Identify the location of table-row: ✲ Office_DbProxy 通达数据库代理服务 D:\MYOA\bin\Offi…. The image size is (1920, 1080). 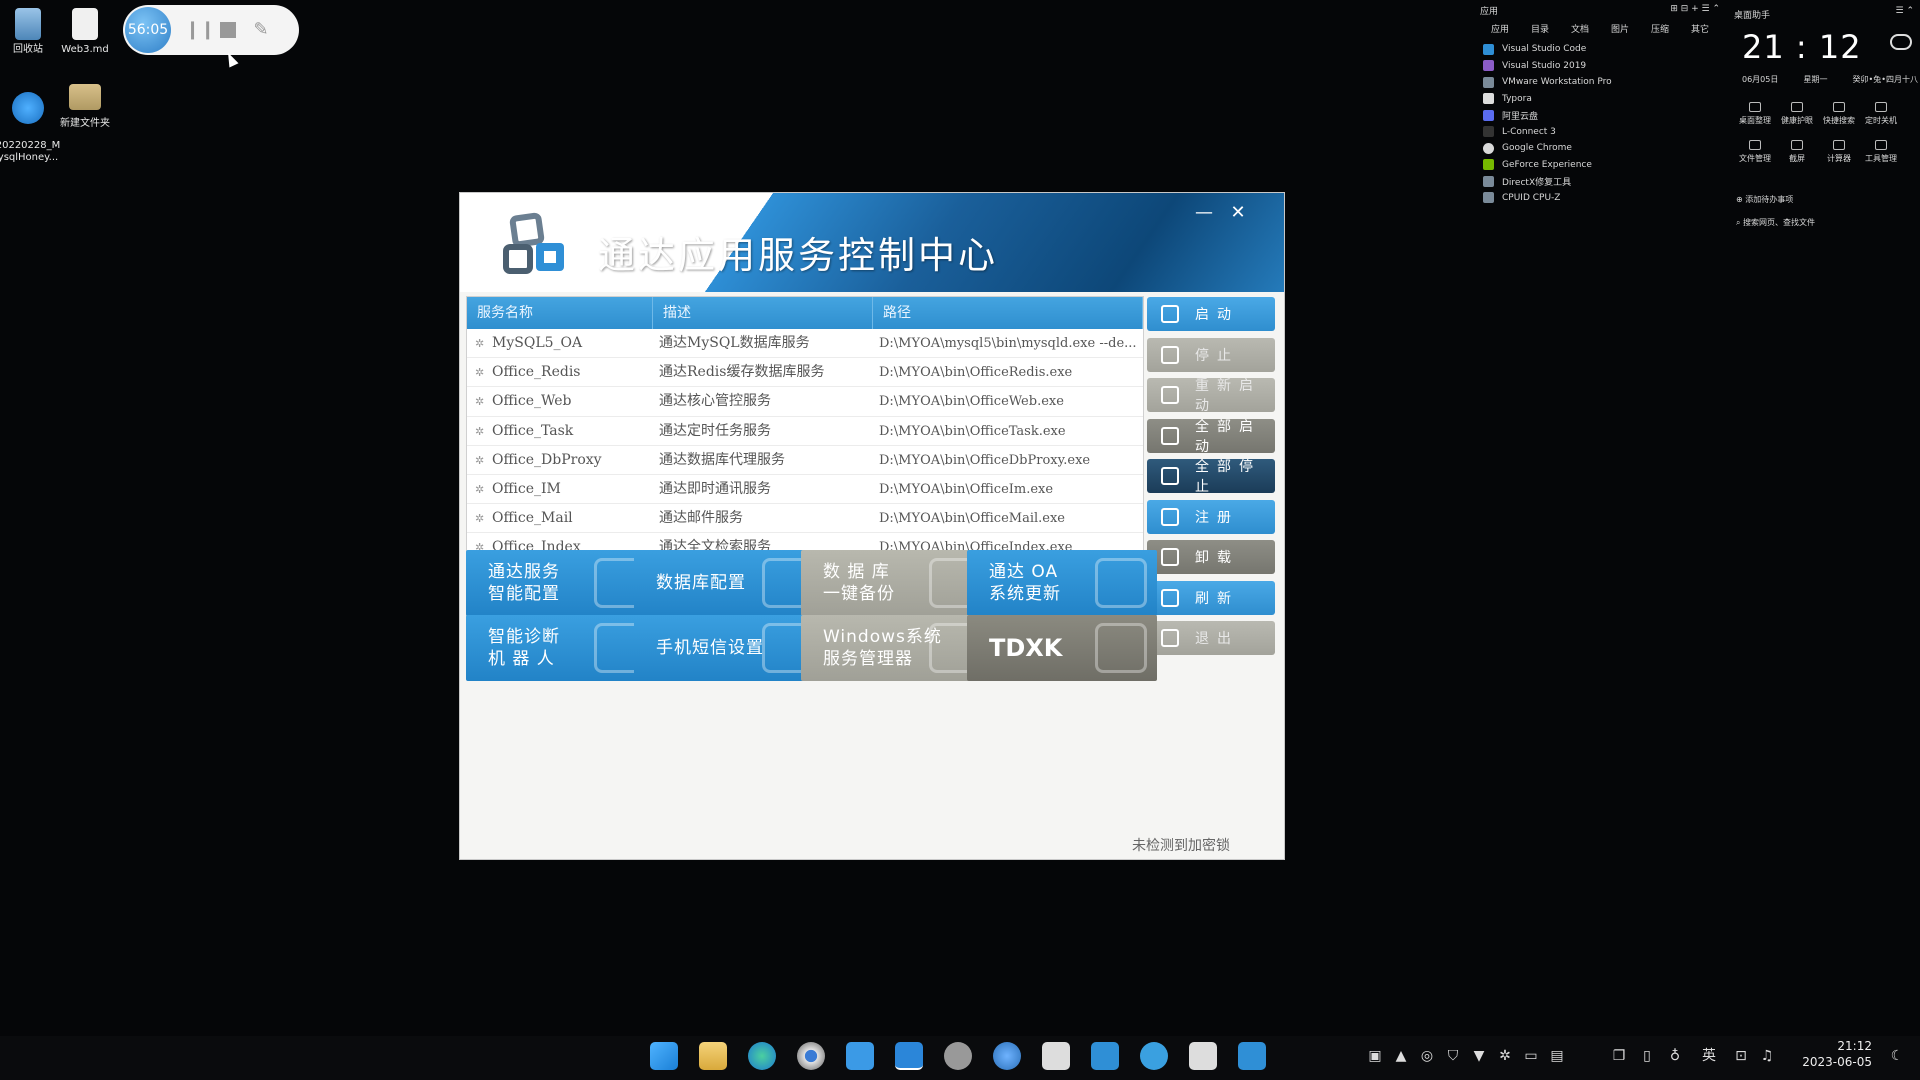
(805, 460).